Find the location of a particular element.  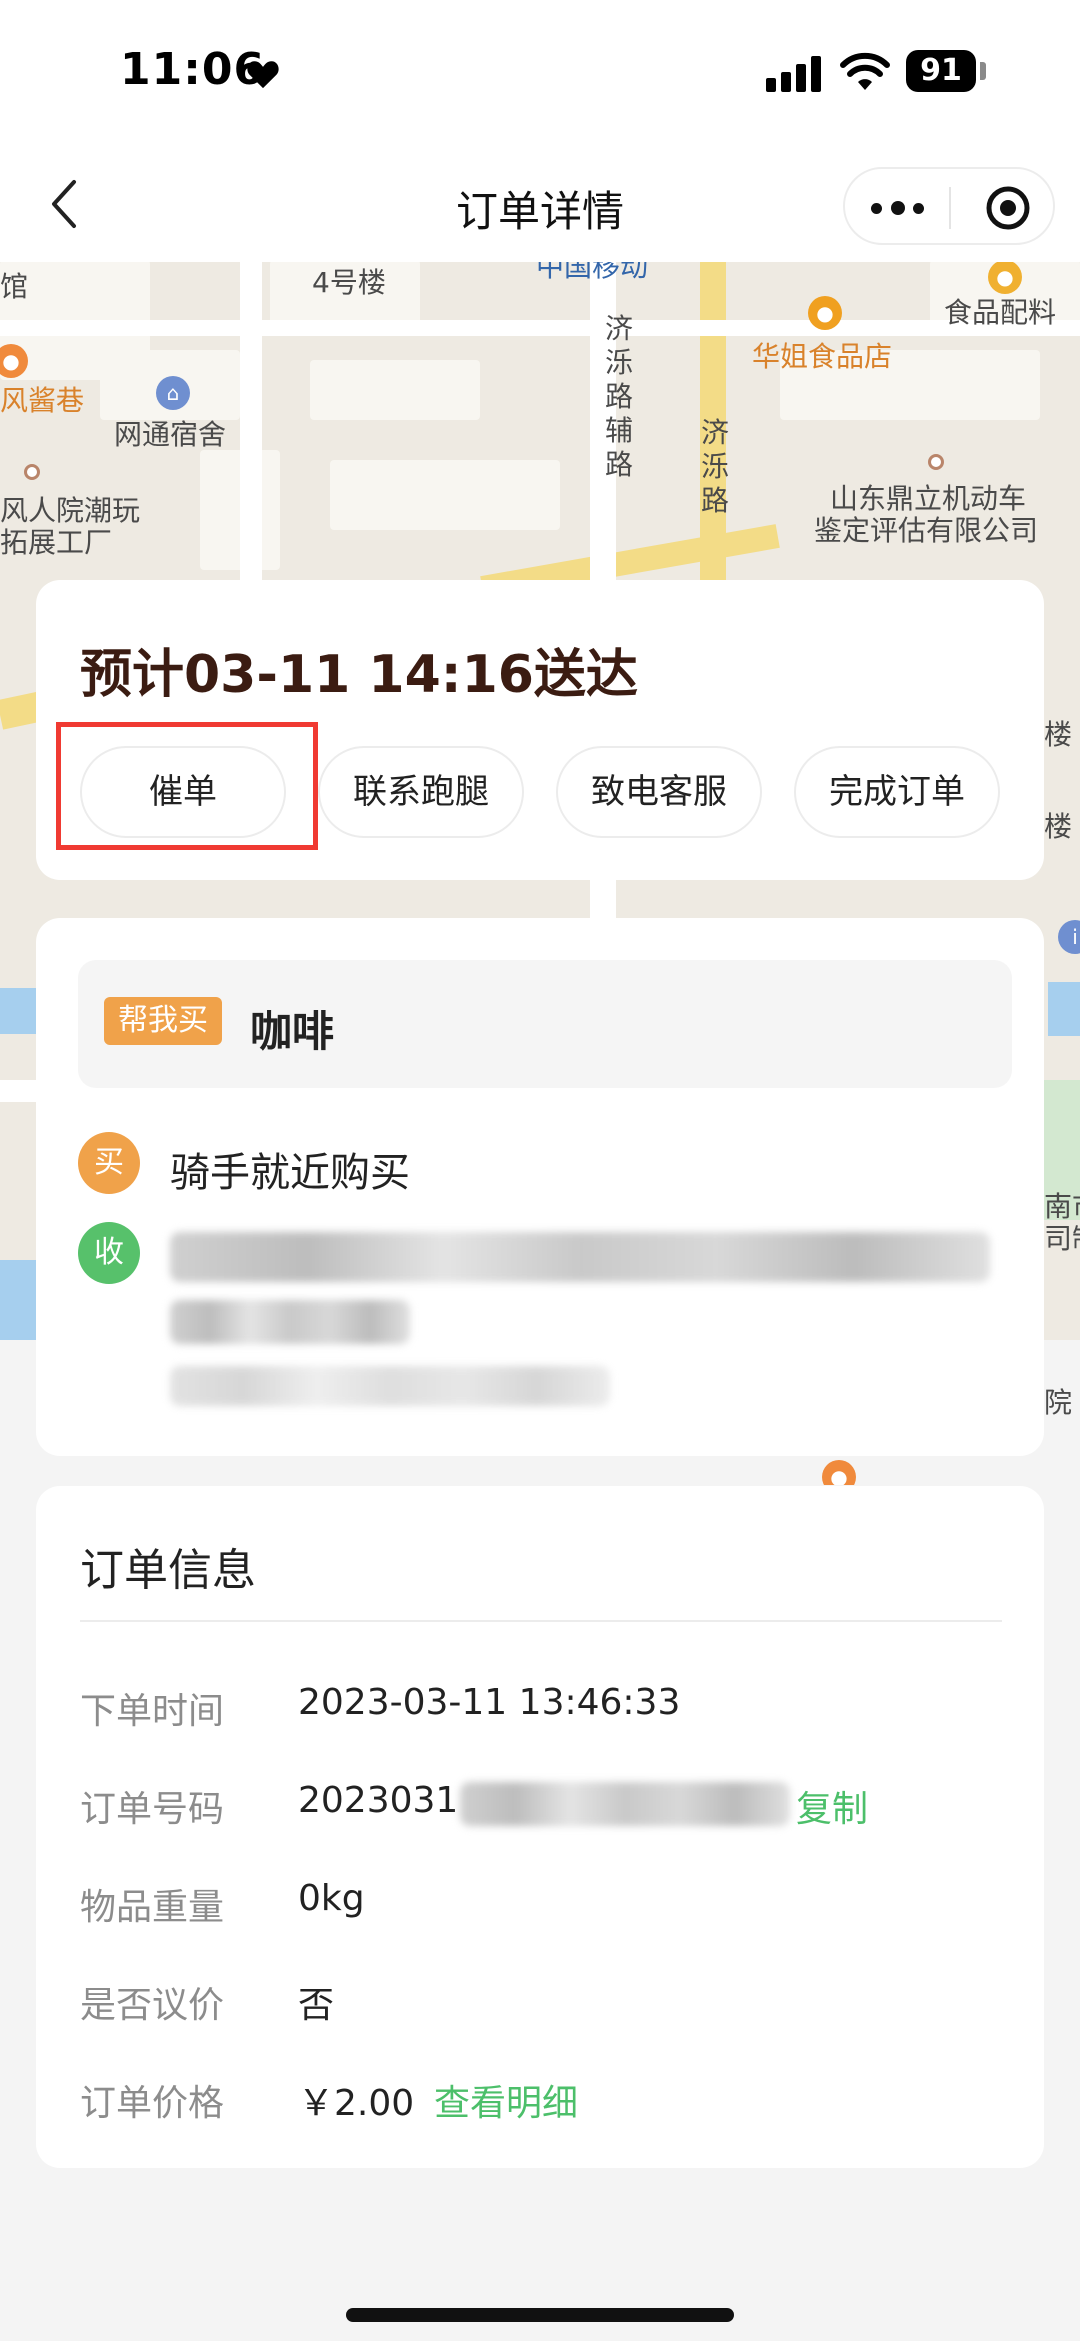

map-label: 华姐食品店 is located at coordinates (822, 356).